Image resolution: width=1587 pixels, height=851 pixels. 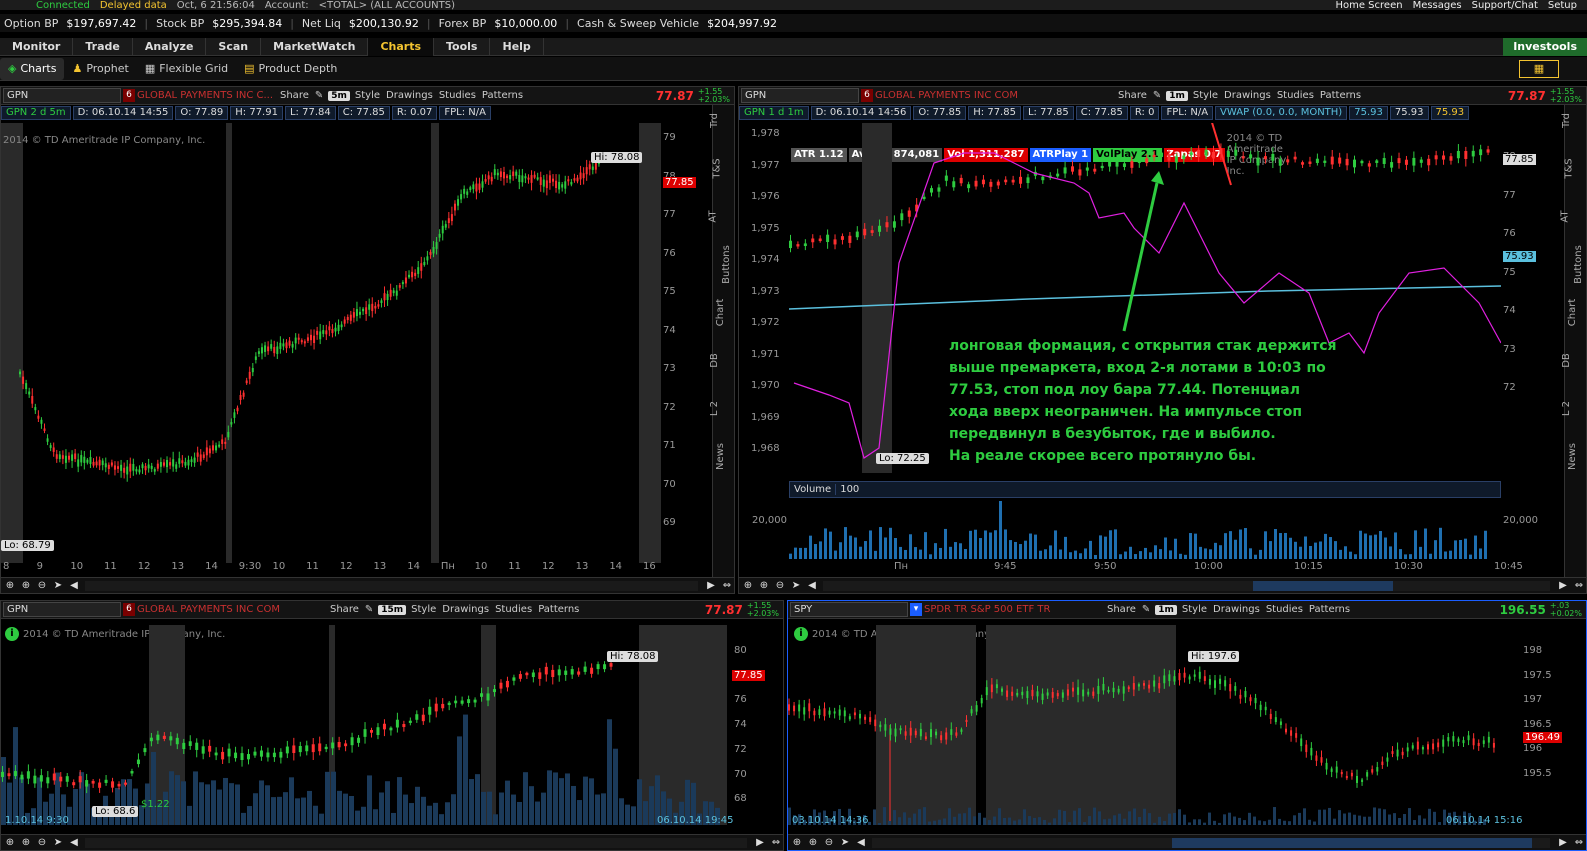 What do you see at coordinates (103, 46) in the screenshot?
I see `tab-trade: Trade` at bounding box center [103, 46].